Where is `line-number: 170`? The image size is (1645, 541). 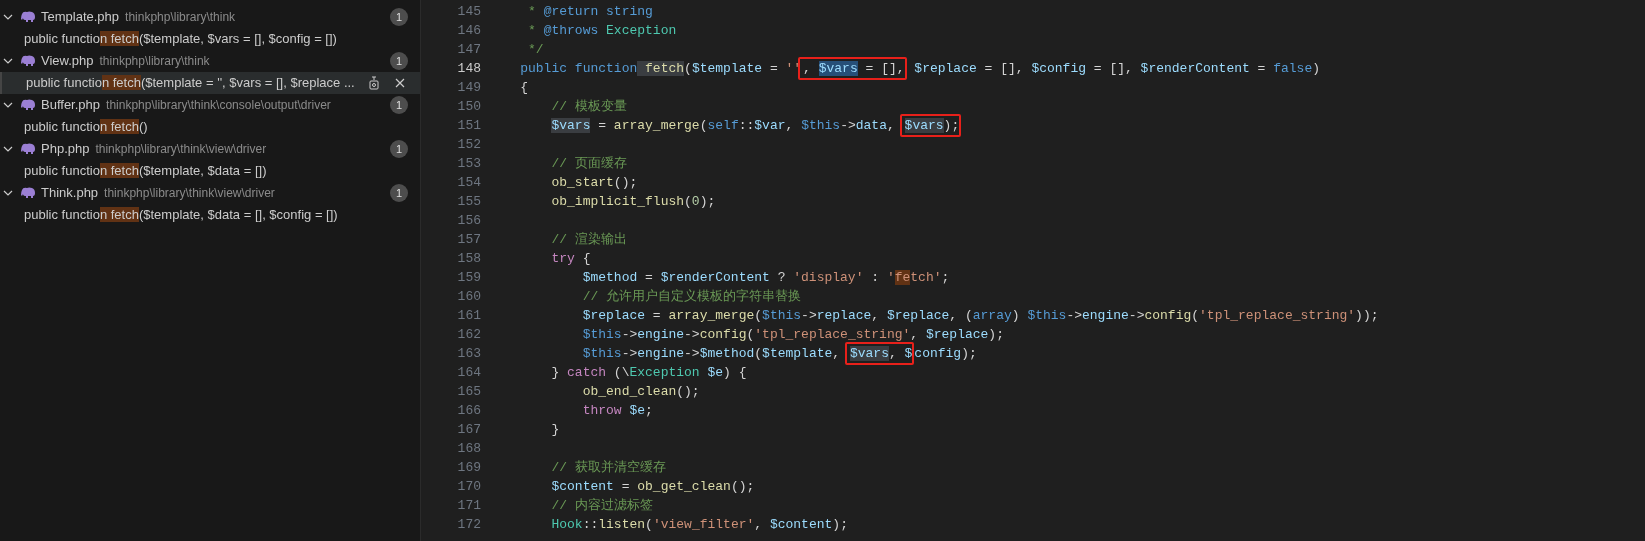
line-number: 170 is located at coordinates (468, 486).